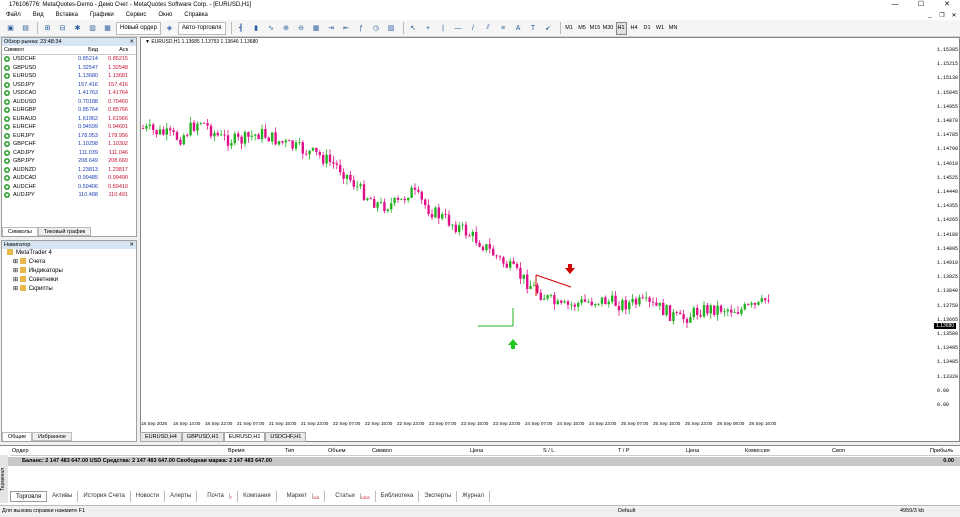 This screenshot has height=517, width=960. Describe the element at coordinates (331, 28) in the screenshot. I see `autoscroll-icon: ⇥` at that location.